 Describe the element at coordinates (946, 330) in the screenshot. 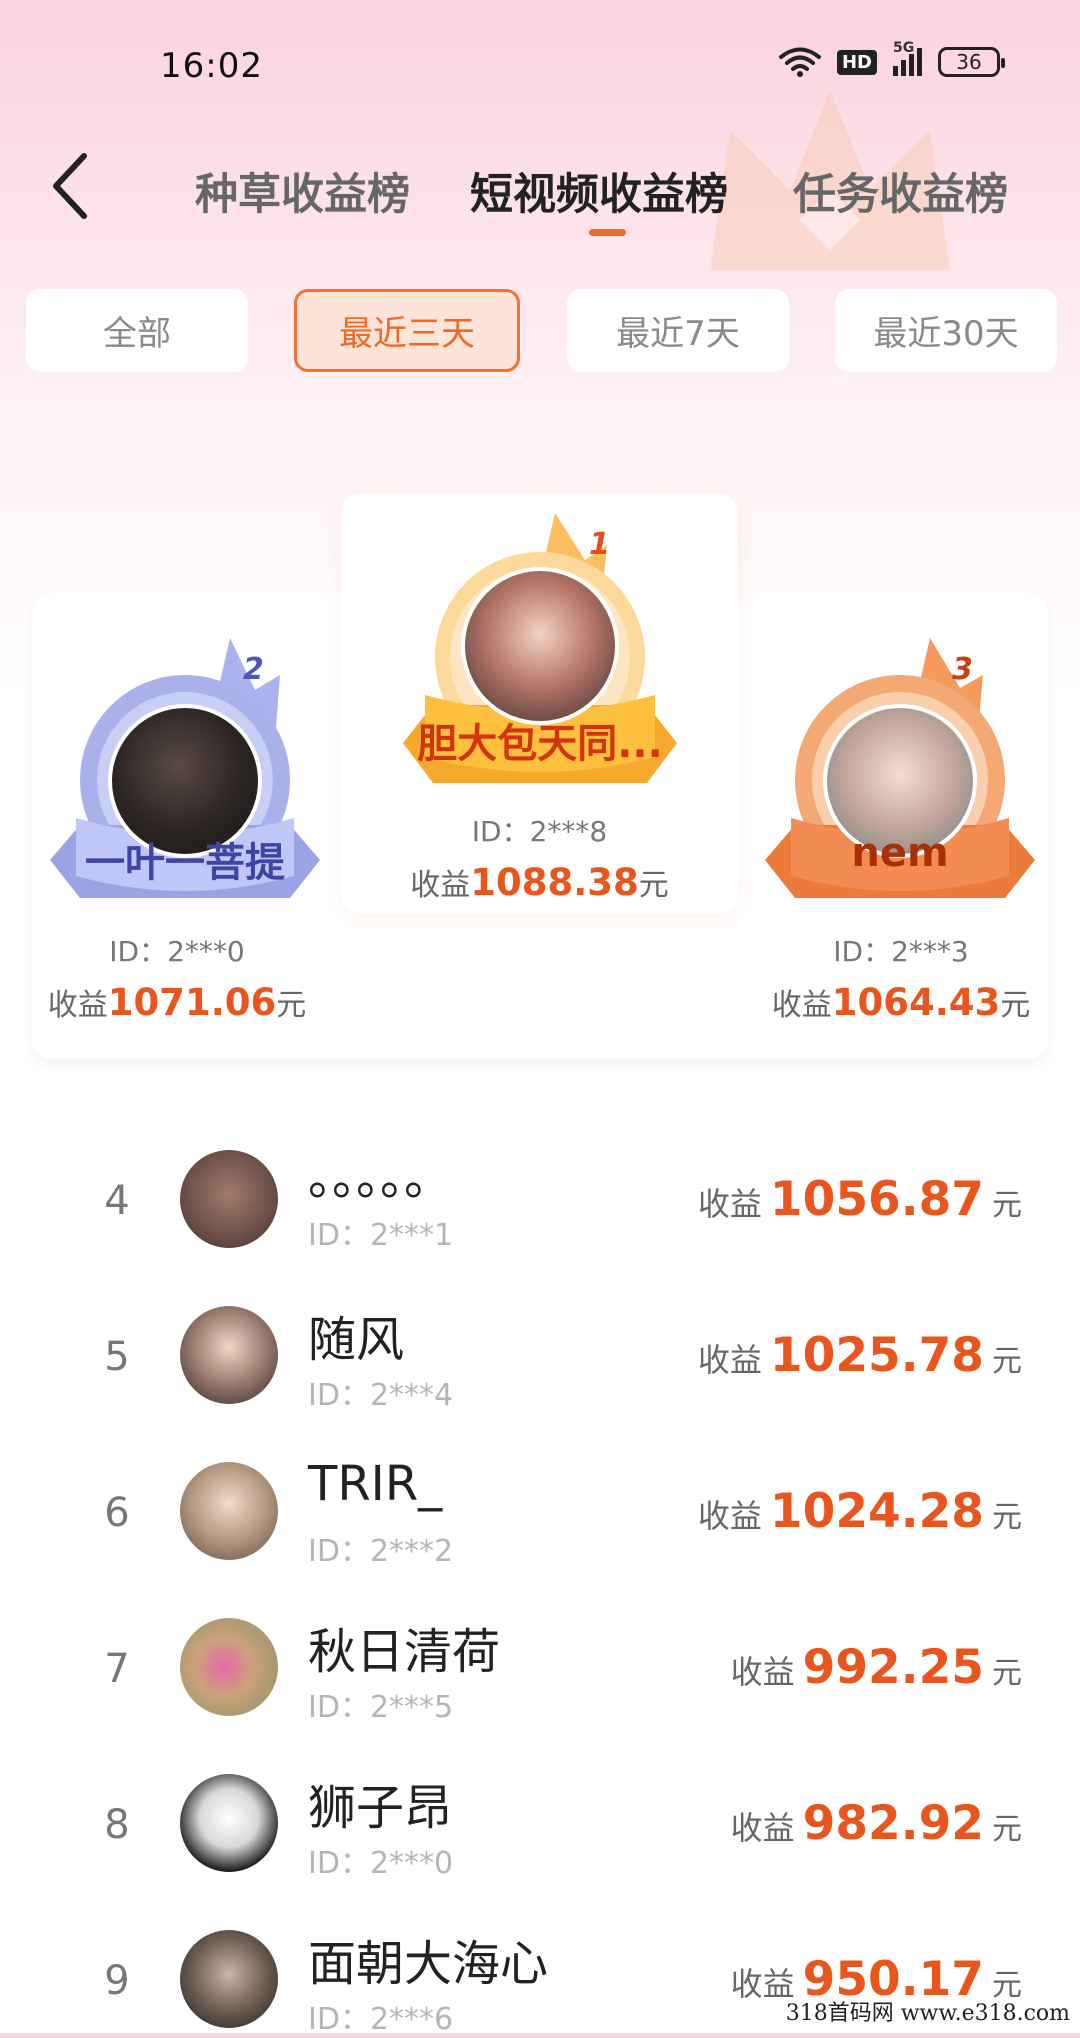

I see `filter-last-30-days: 最近30天` at that location.